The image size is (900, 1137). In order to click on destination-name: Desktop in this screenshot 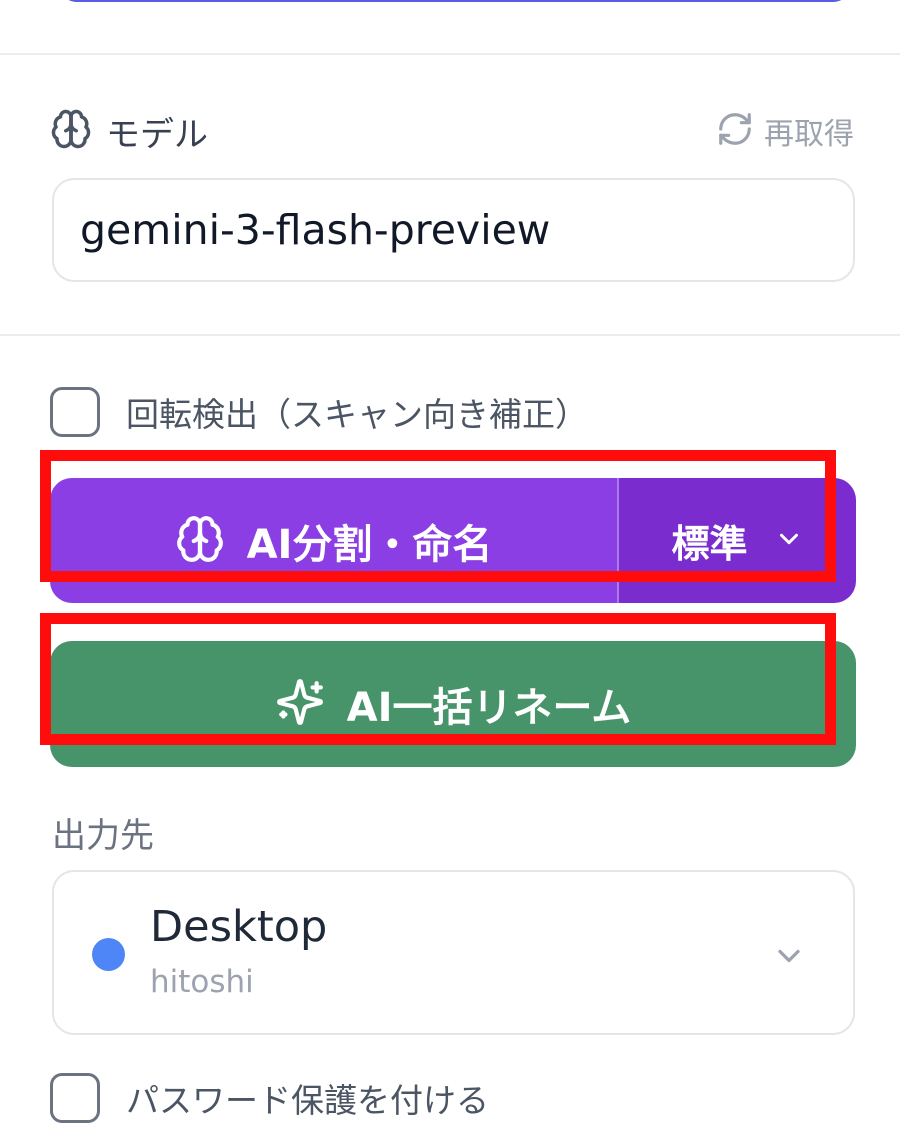, I will do `click(239, 927)`.